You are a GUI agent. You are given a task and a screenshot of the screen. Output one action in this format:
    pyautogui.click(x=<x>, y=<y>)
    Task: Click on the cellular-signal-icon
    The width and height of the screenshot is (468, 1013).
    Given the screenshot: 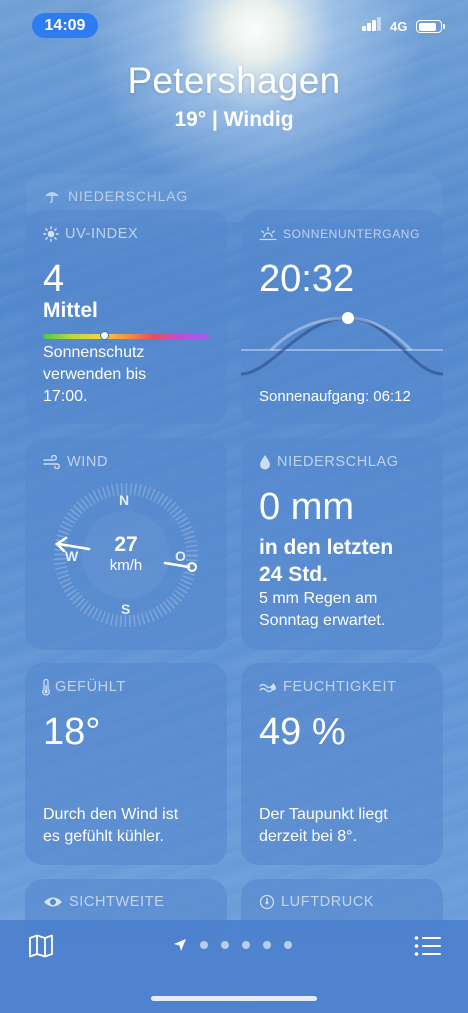 What is the action you would take?
    pyautogui.click(x=373, y=24)
    